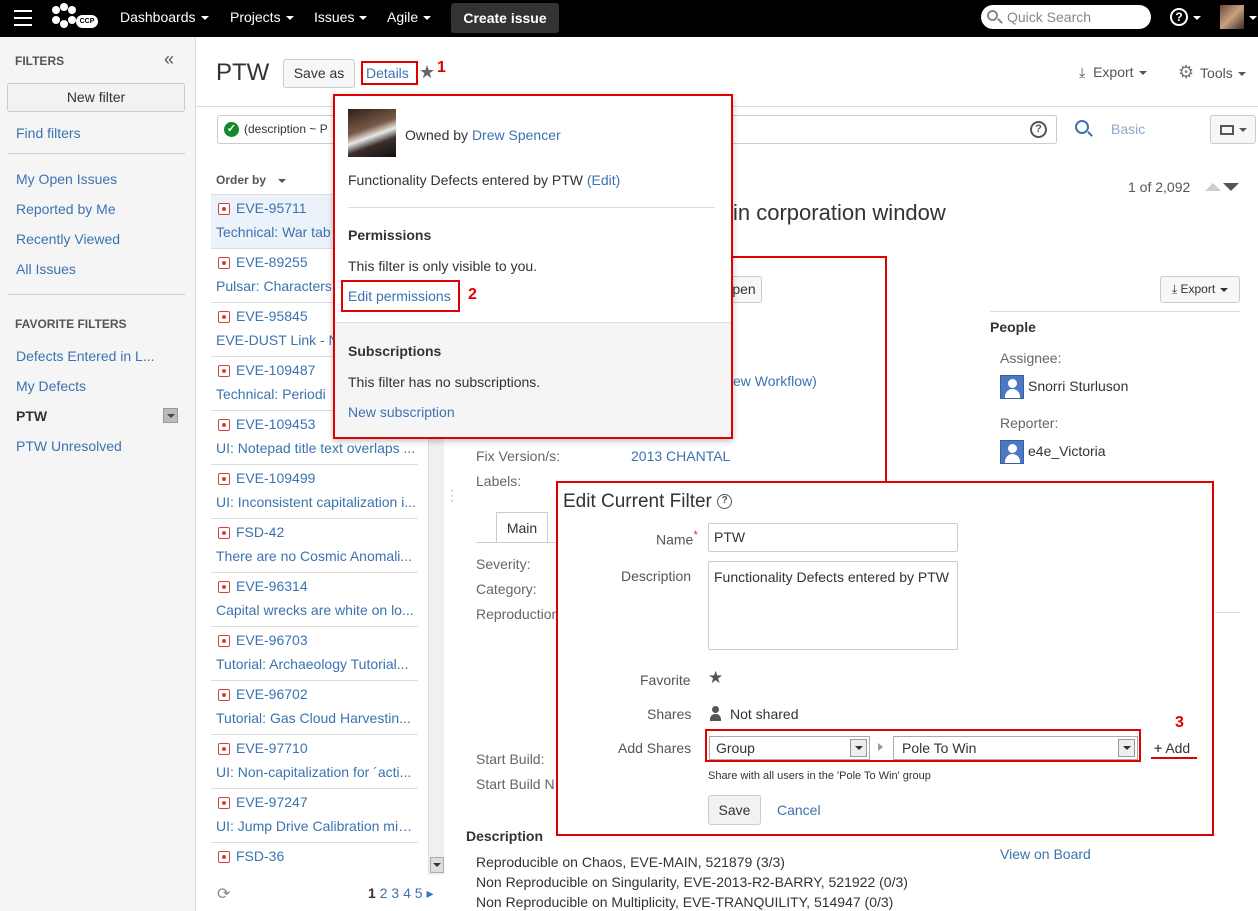  I want to click on tab-main: Main, so click(522, 527).